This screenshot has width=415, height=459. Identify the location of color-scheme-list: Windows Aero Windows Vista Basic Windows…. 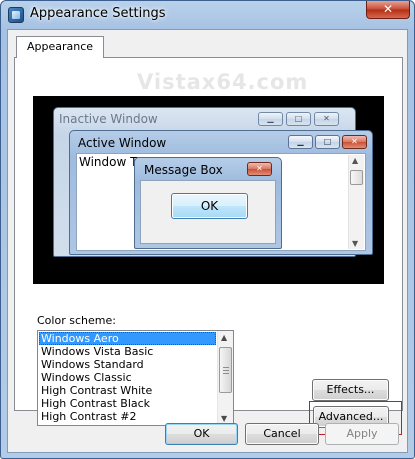
(135, 378).